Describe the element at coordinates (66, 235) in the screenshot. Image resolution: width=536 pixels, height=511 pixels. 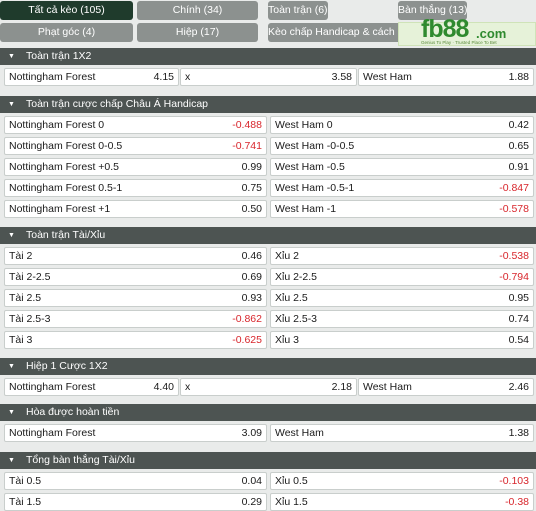
I see `section-title: Toàn trận Tài/Xỉu` at that location.